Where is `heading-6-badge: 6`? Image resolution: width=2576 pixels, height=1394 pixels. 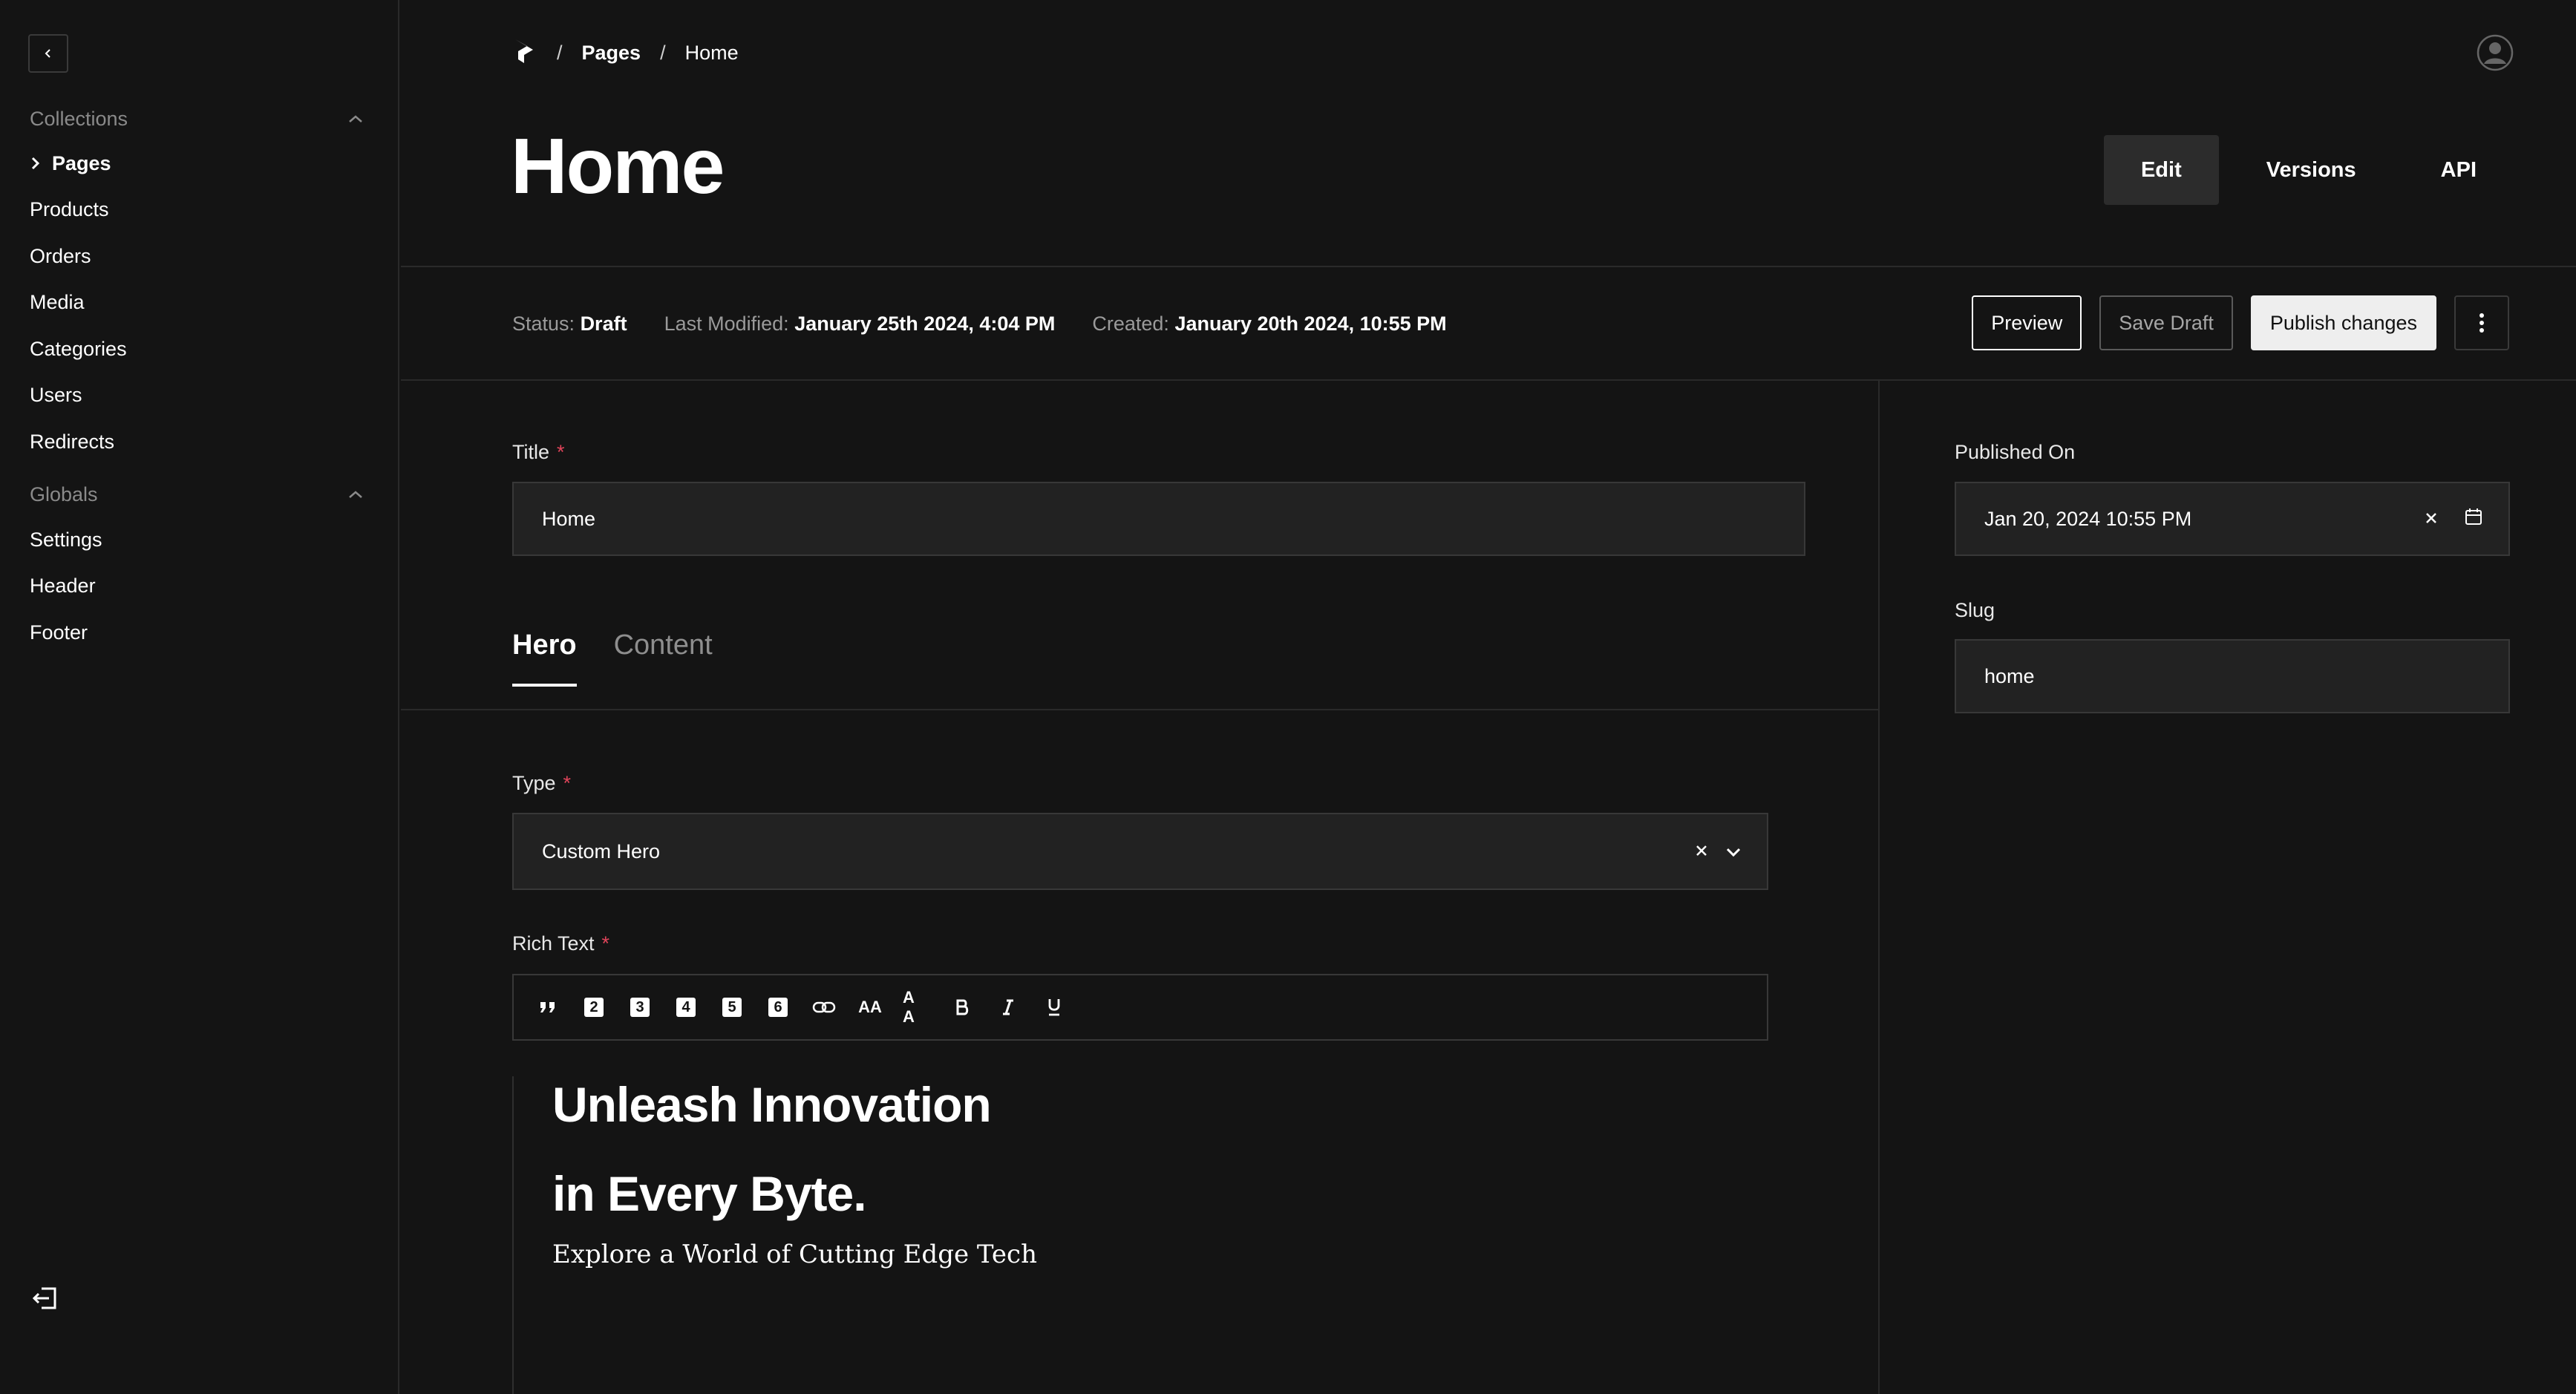
heading-6-badge: 6 is located at coordinates (778, 1007).